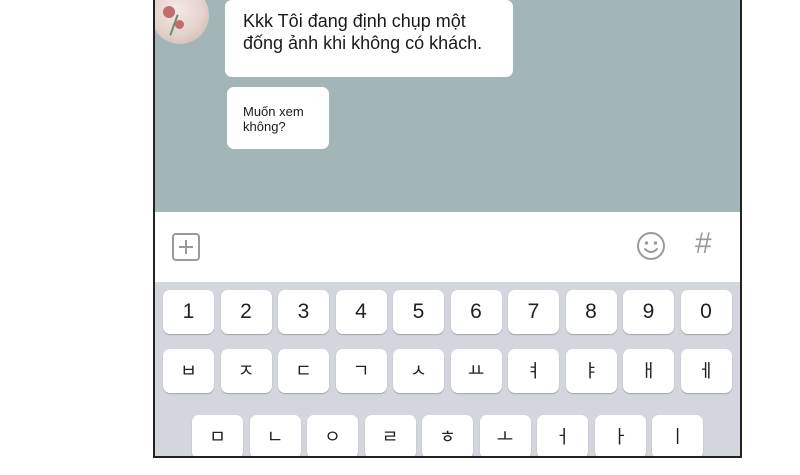 This screenshot has height=475, width=800. Describe the element at coordinates (648, 371) in the screenshot. I see `letter-key: ㅐ` at that location.